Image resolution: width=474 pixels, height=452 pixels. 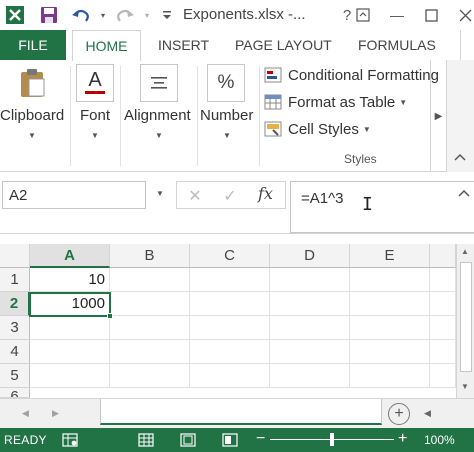 What do you see at coordinates (230, 352) in the screenshot?
I see `cell-c4` at bounding box center [230, 352].